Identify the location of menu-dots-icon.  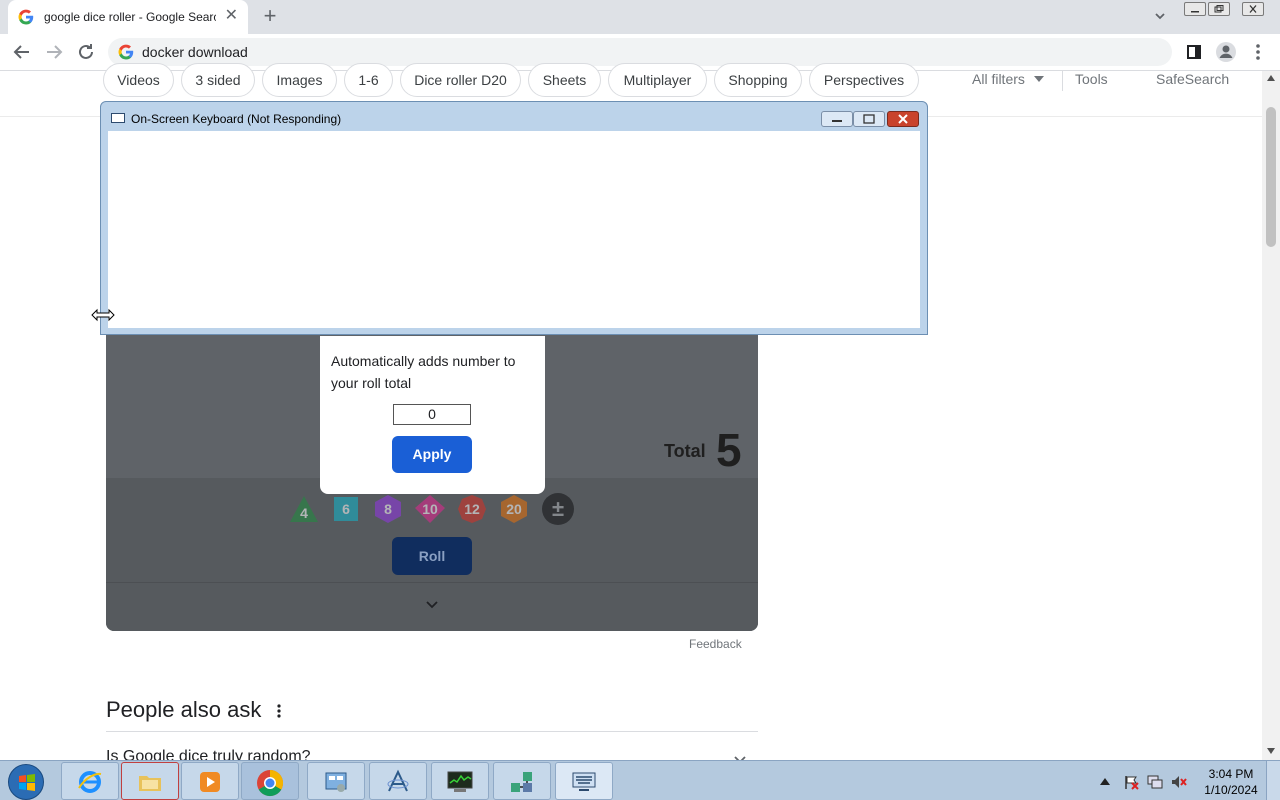
(1258, 52).